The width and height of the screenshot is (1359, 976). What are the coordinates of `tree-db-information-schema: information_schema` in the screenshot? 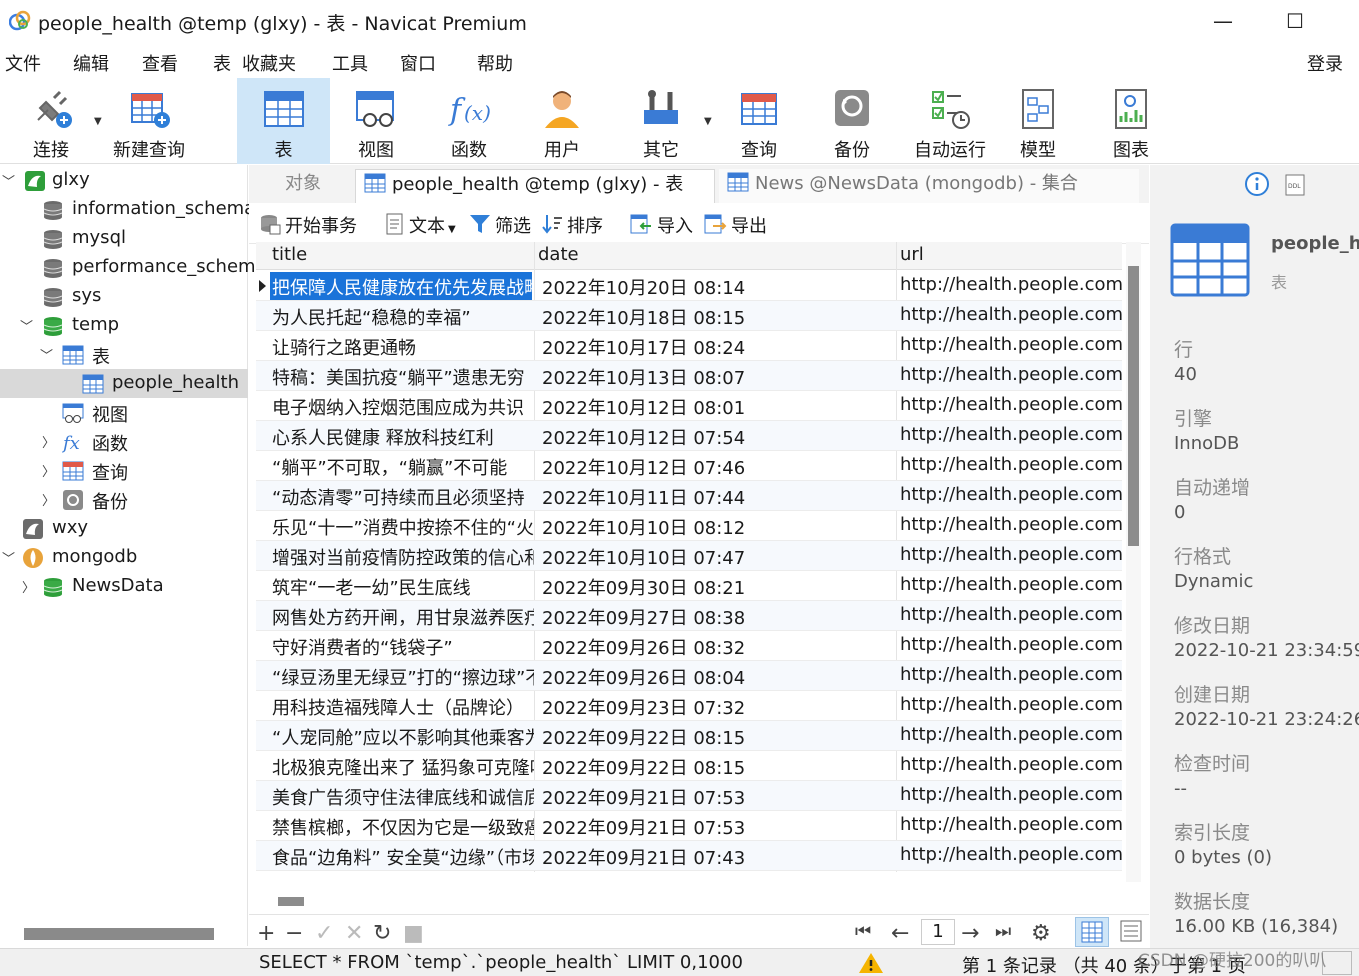 It's located at (127, 209).